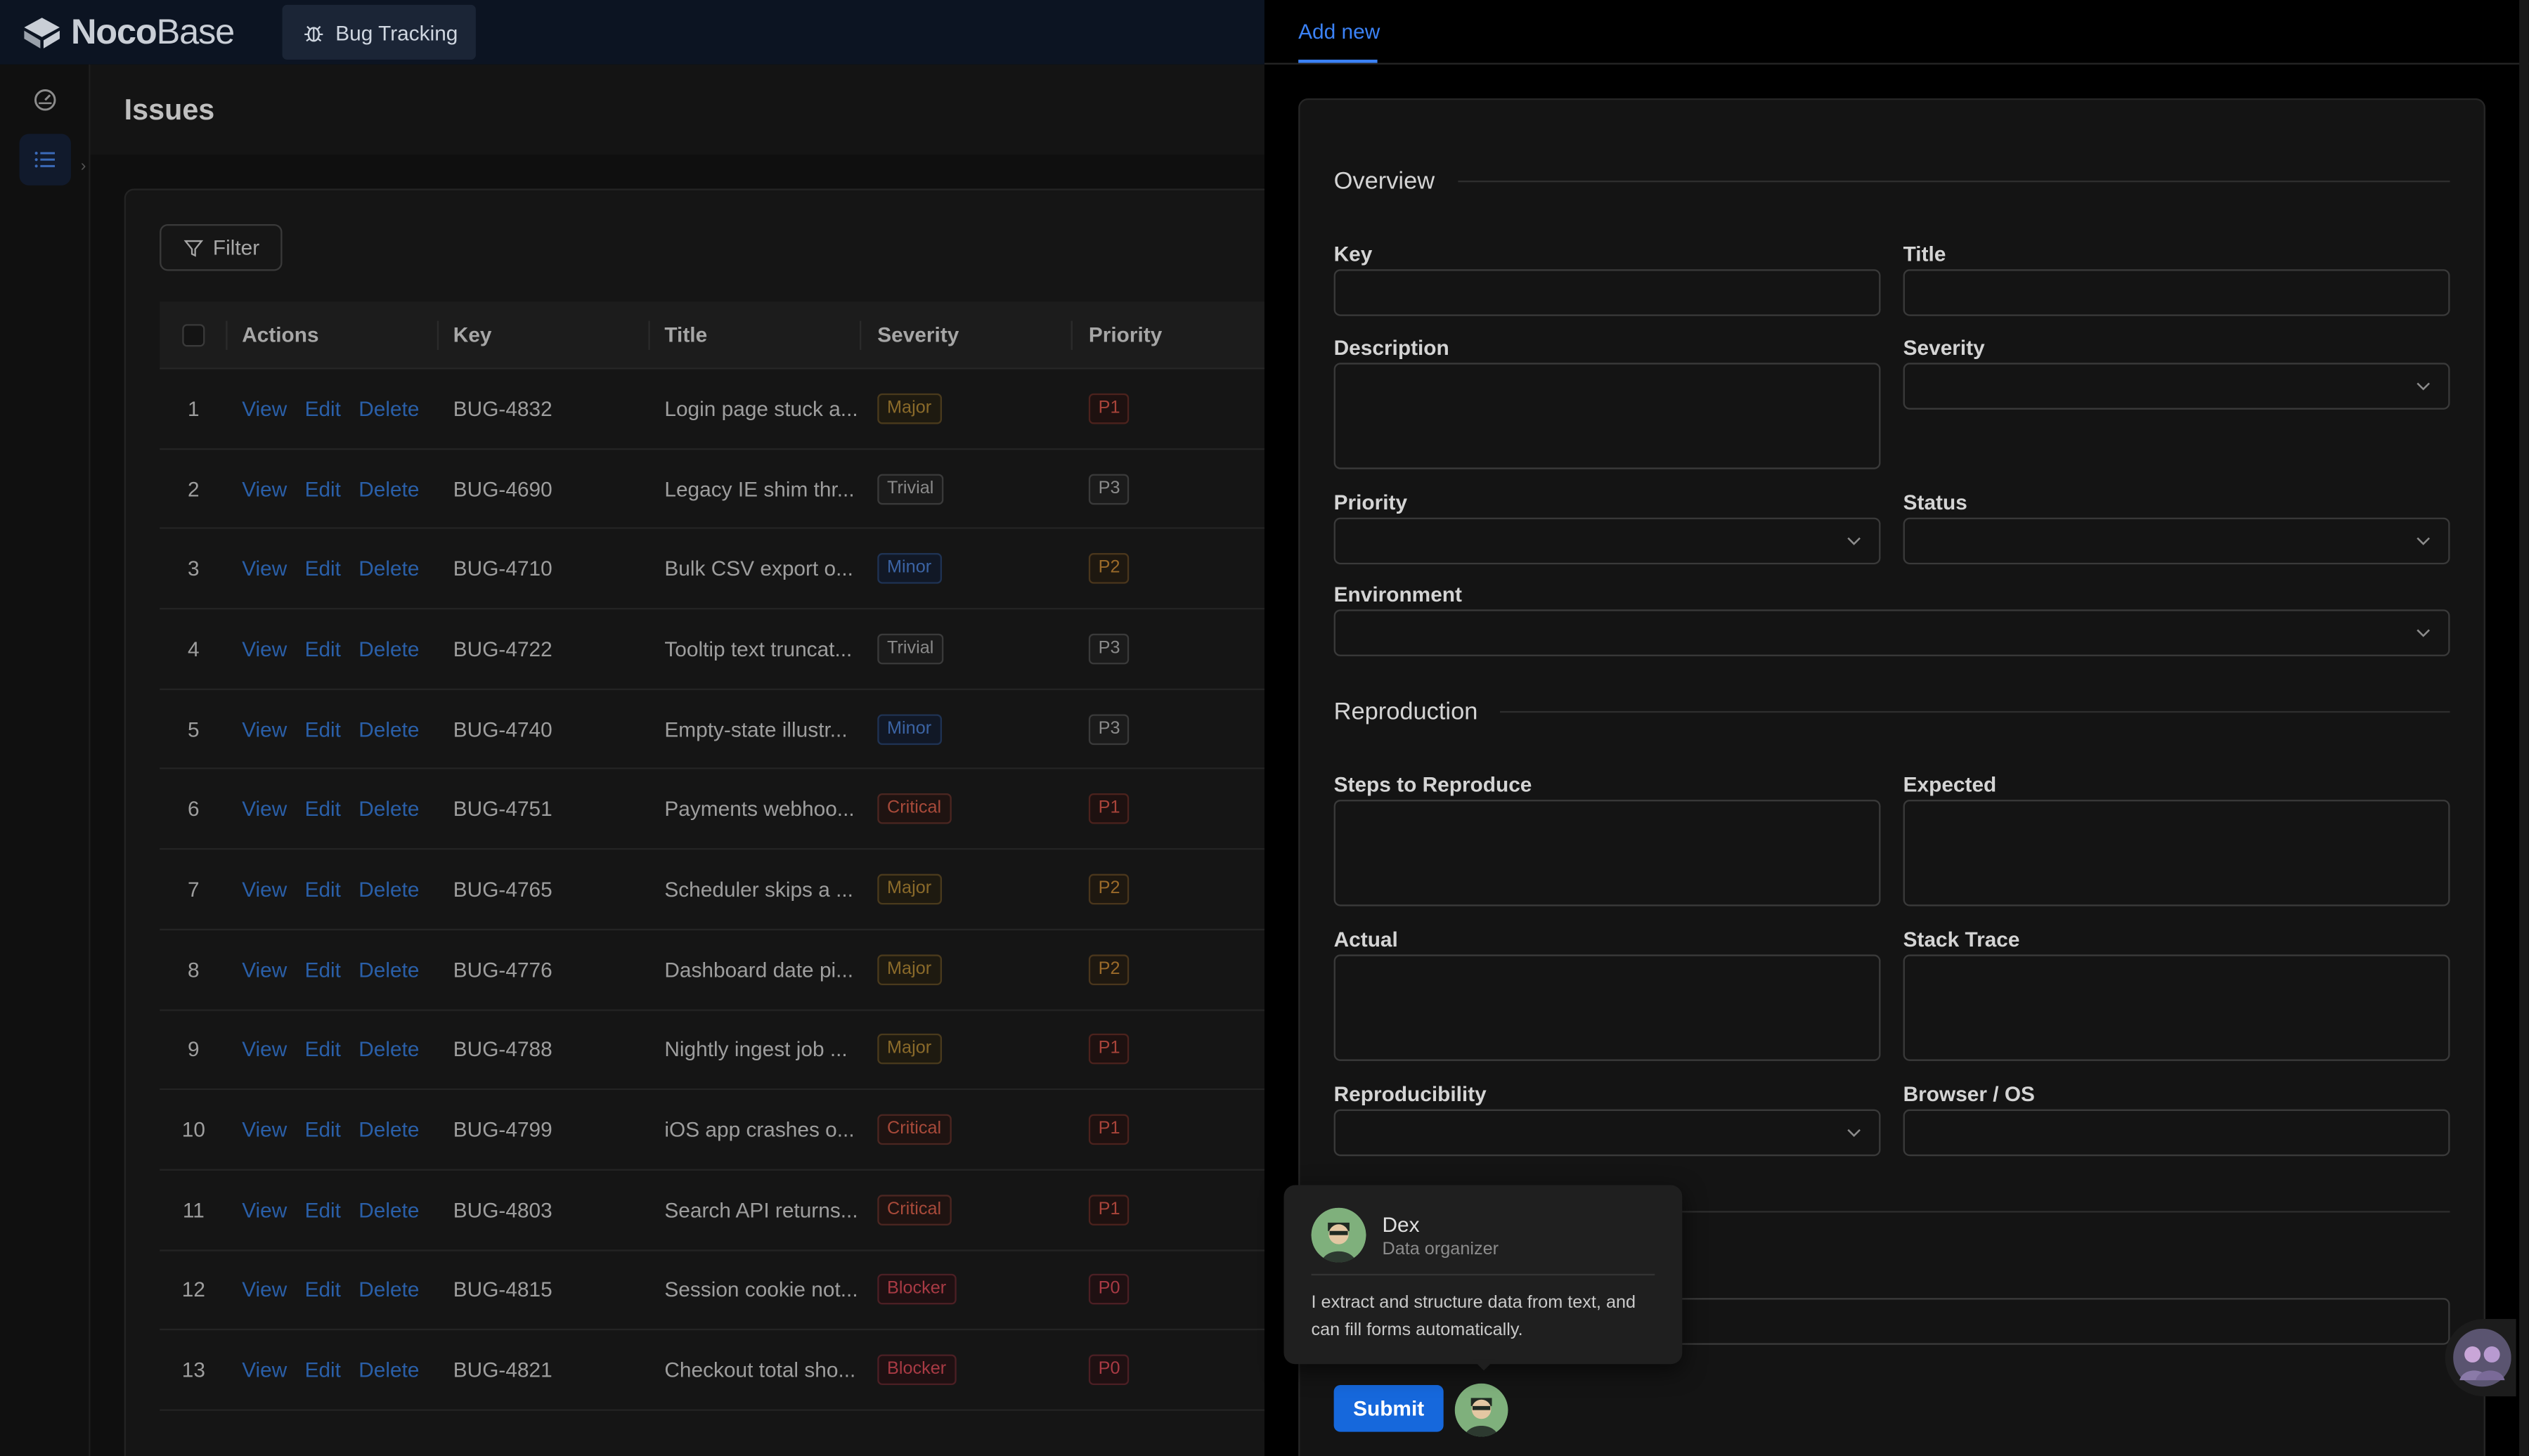 The height and width of the screenshot is (1456, 2529). What do you see at coordinates (1891, 633) in the screenshot?
I see `environment-select` at bounding box center [1891, 633].